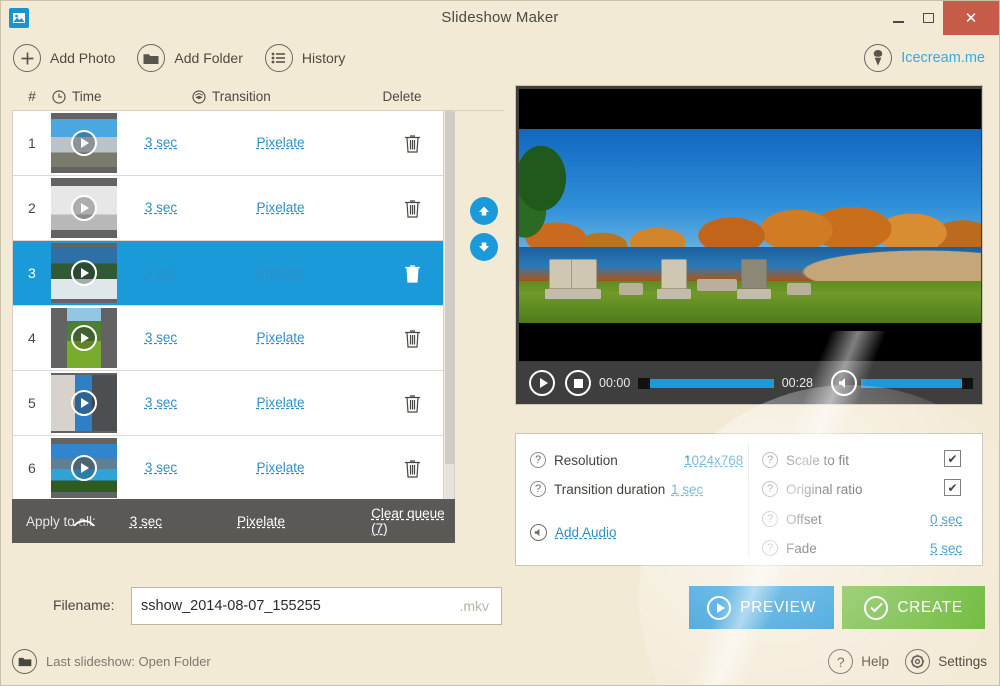 The width and height of the screenshot is (1000, 686). What do you see at coordinates (952, 458) in the screenshot?
I see `scale-to-fit-checkbox: ✔` at bounding box center [952, 458].